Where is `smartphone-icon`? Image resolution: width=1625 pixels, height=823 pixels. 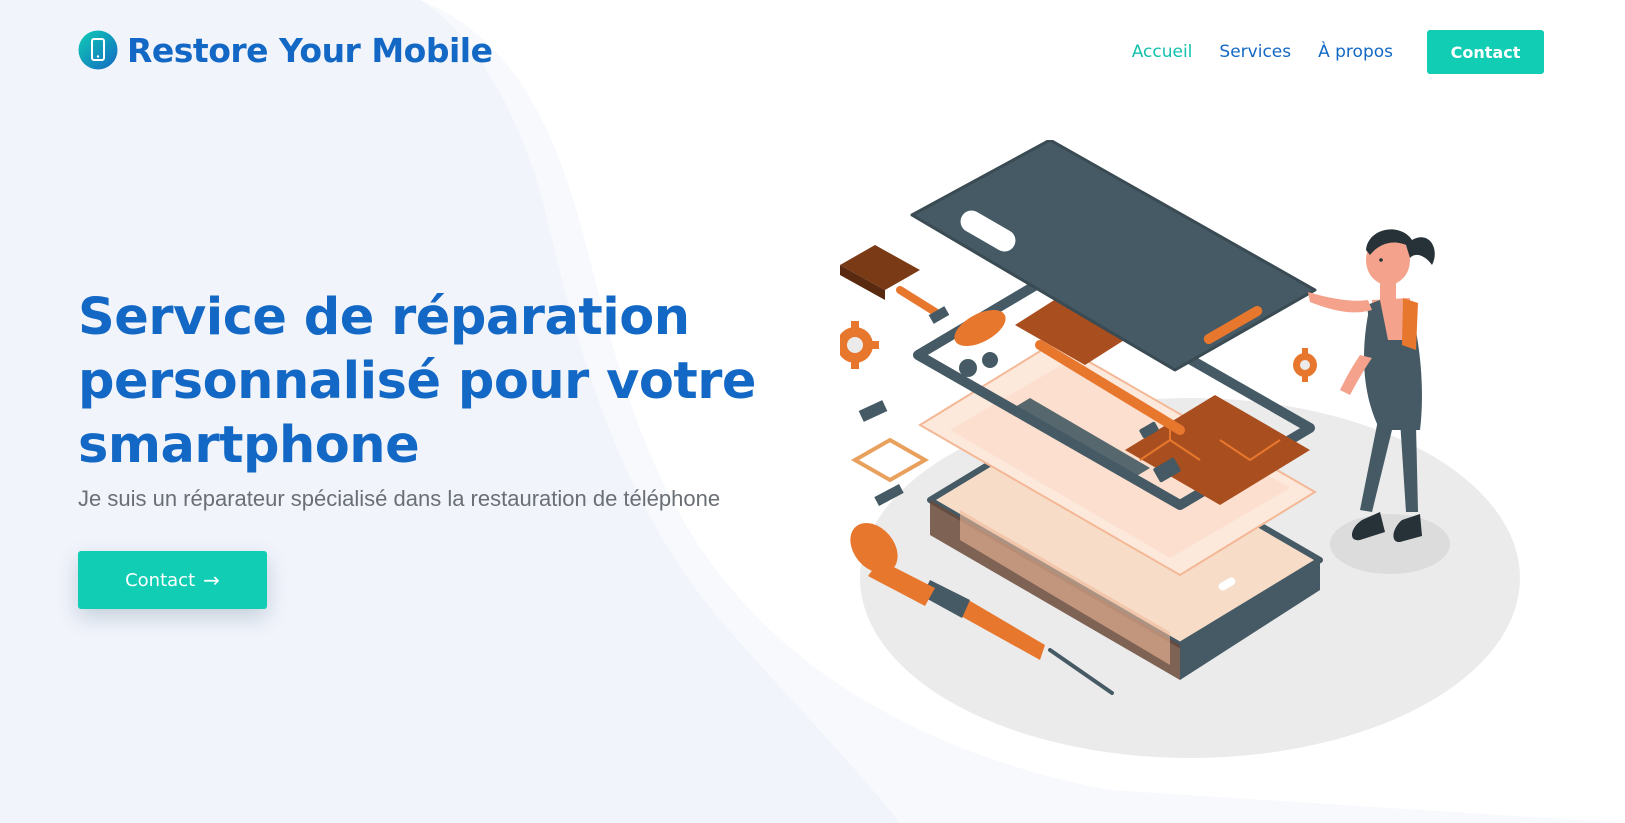 smartphone-icon is located at coordinates (98, 50).